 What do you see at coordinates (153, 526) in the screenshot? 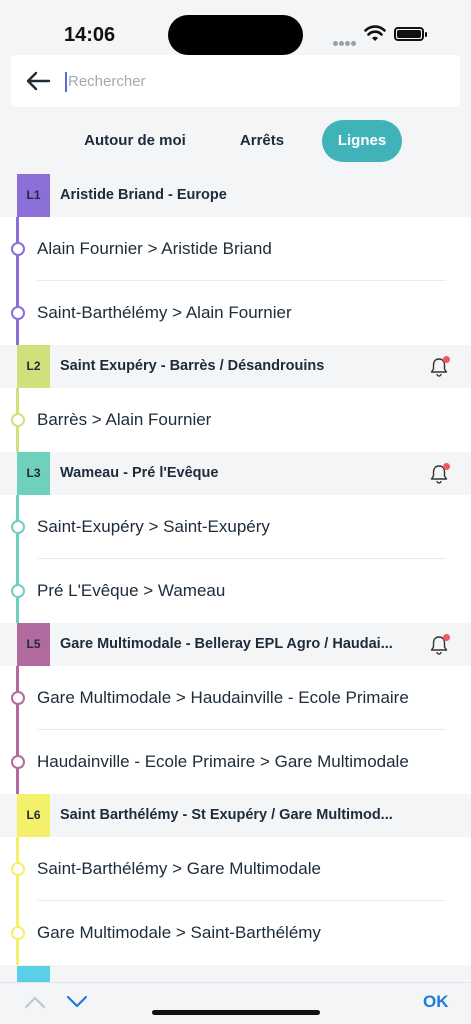
I see `route-label: Saint-Exupéry > Saint-Exupéry` at bounding box center [153, 526].